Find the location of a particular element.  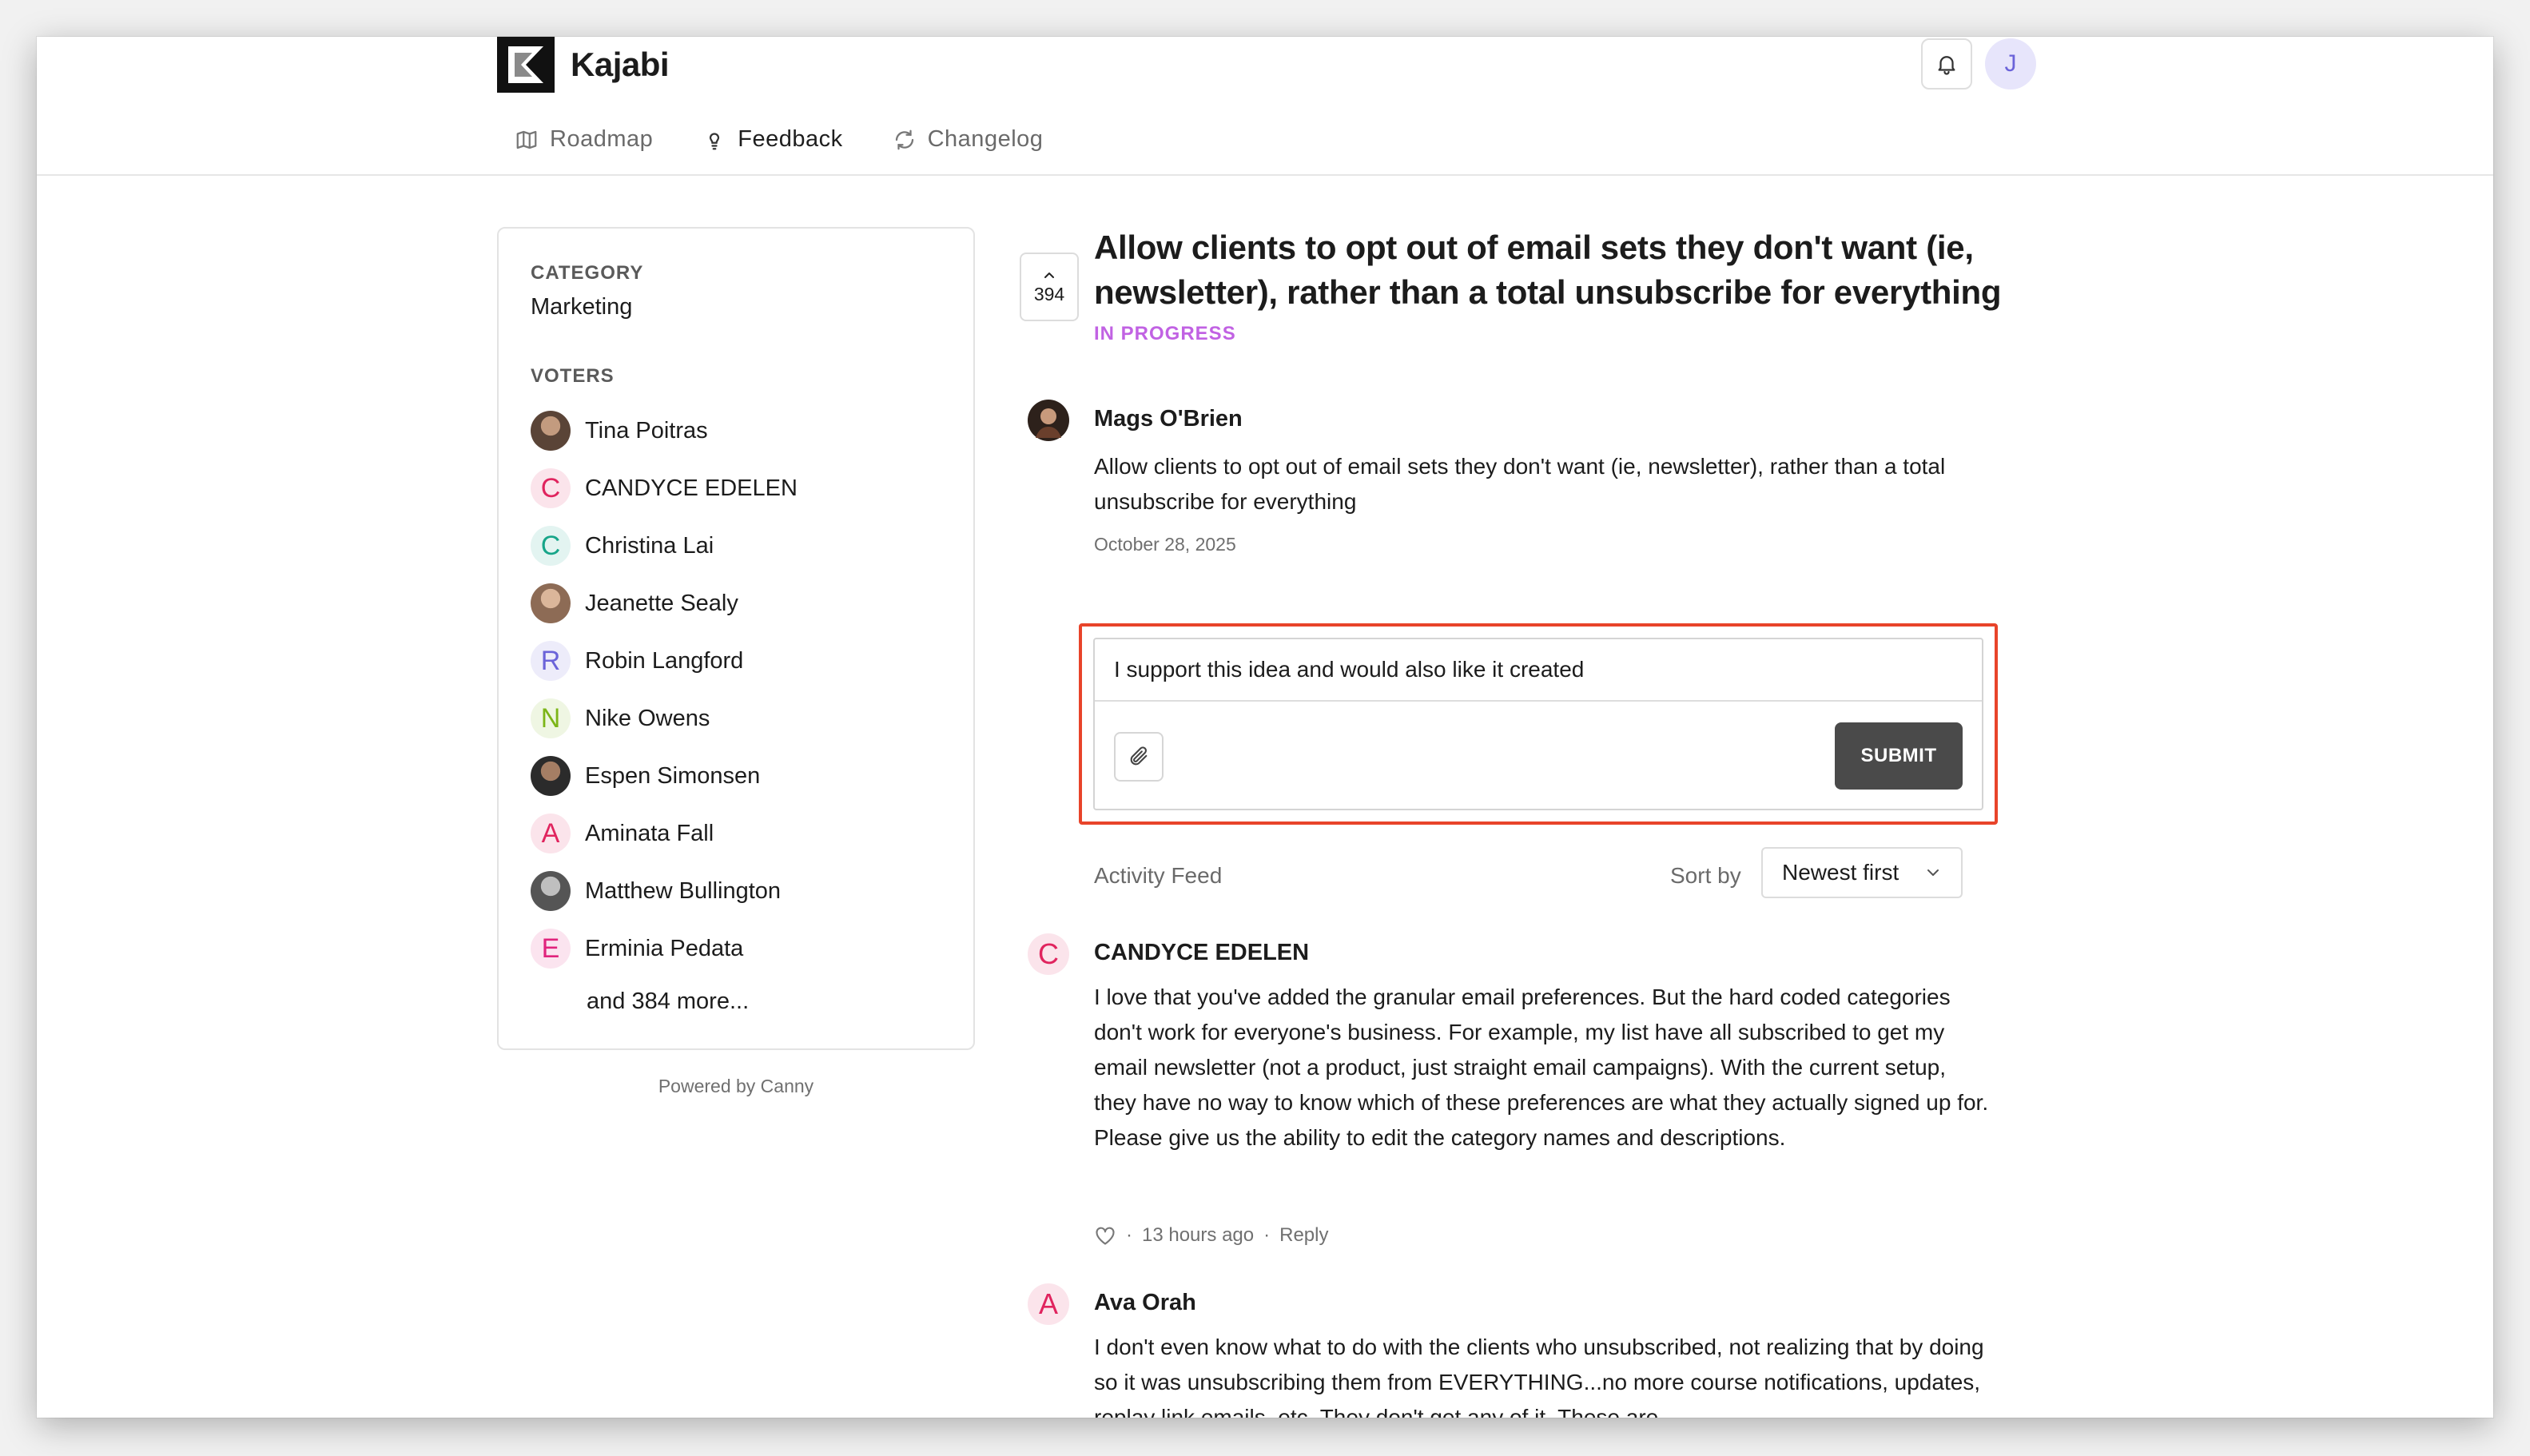

paperclip-icon is located at coordinates (1139, 756).